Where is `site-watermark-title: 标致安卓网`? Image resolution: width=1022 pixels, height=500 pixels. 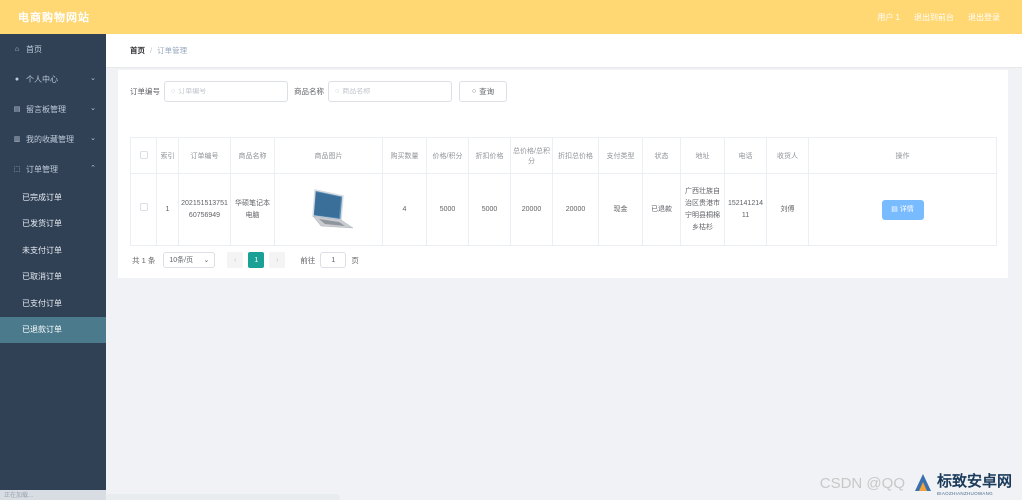
site-watermark-title: 标致安卓网 is located at coordinates (974, 481).